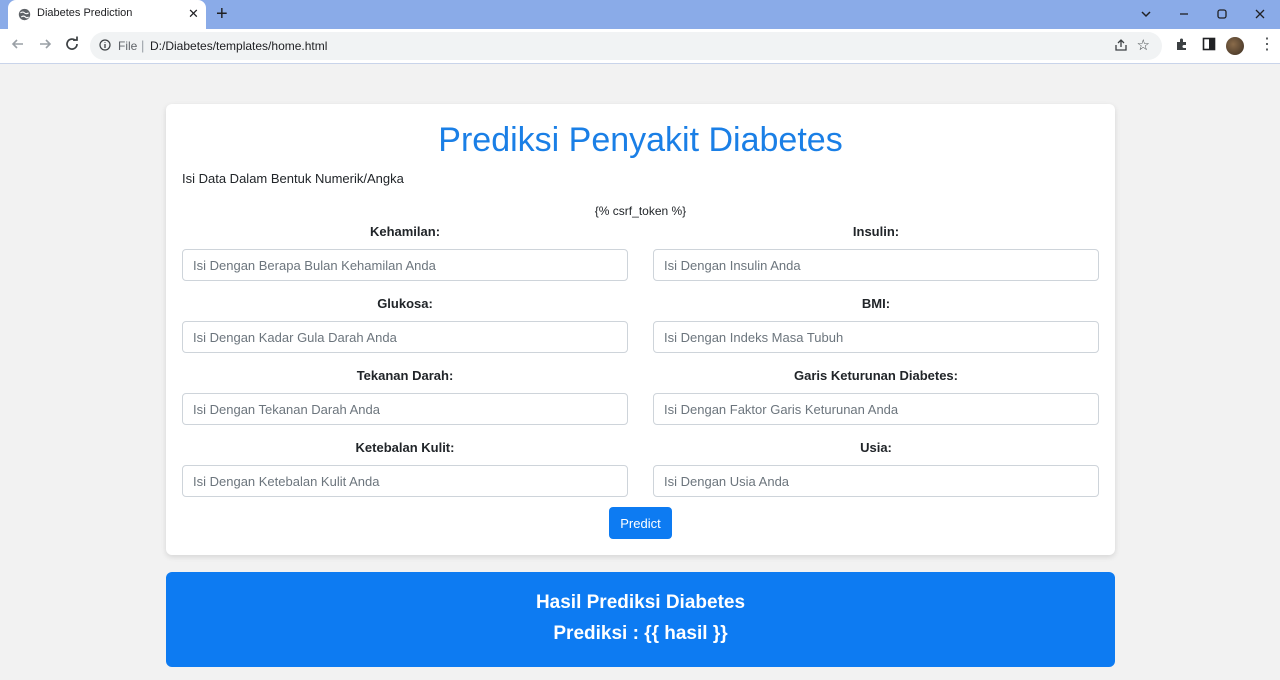  Describe the element at coordinates (405, 337) in the screenshot. I see `glukosa-input` at that location.